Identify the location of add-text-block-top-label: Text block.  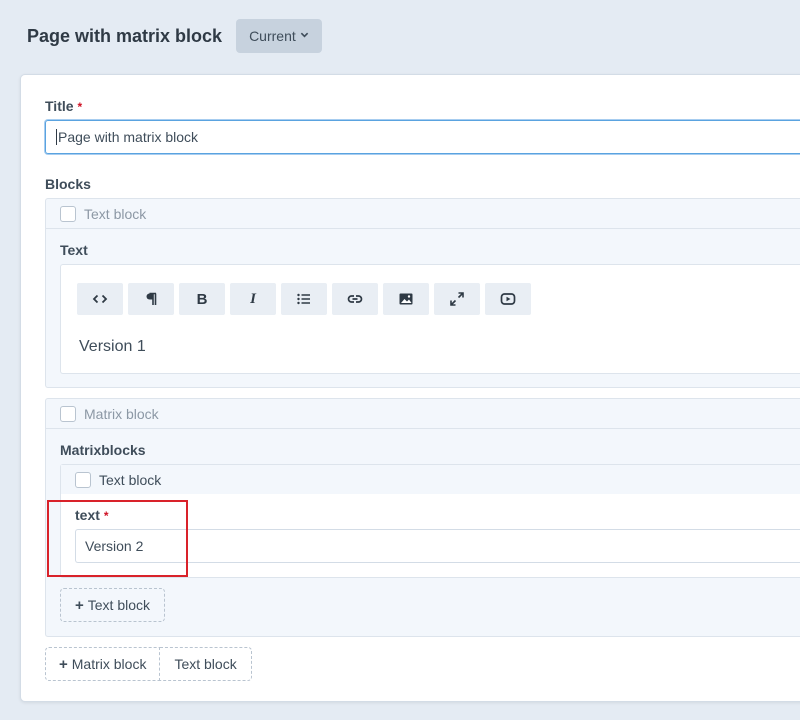
(205, 664).